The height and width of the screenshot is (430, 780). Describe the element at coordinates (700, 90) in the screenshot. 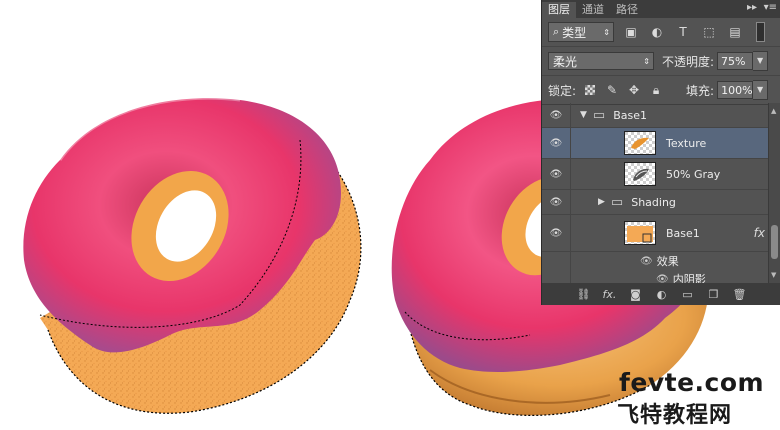

I see `fill-label: 填充:` at that location.